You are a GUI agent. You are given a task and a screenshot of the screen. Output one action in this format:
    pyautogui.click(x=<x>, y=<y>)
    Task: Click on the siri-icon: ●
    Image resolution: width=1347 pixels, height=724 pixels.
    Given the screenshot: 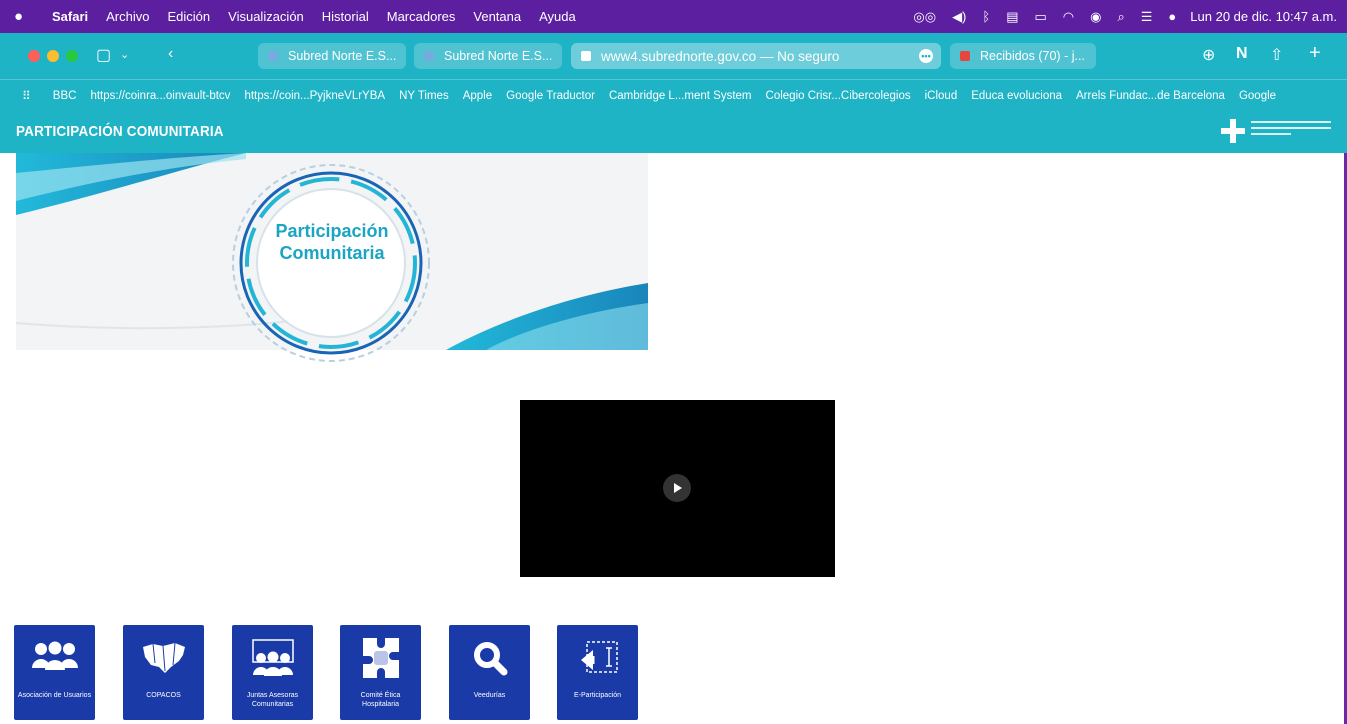 What is the action you would take?
    pyautogui.click(x=1172, y=16)
    